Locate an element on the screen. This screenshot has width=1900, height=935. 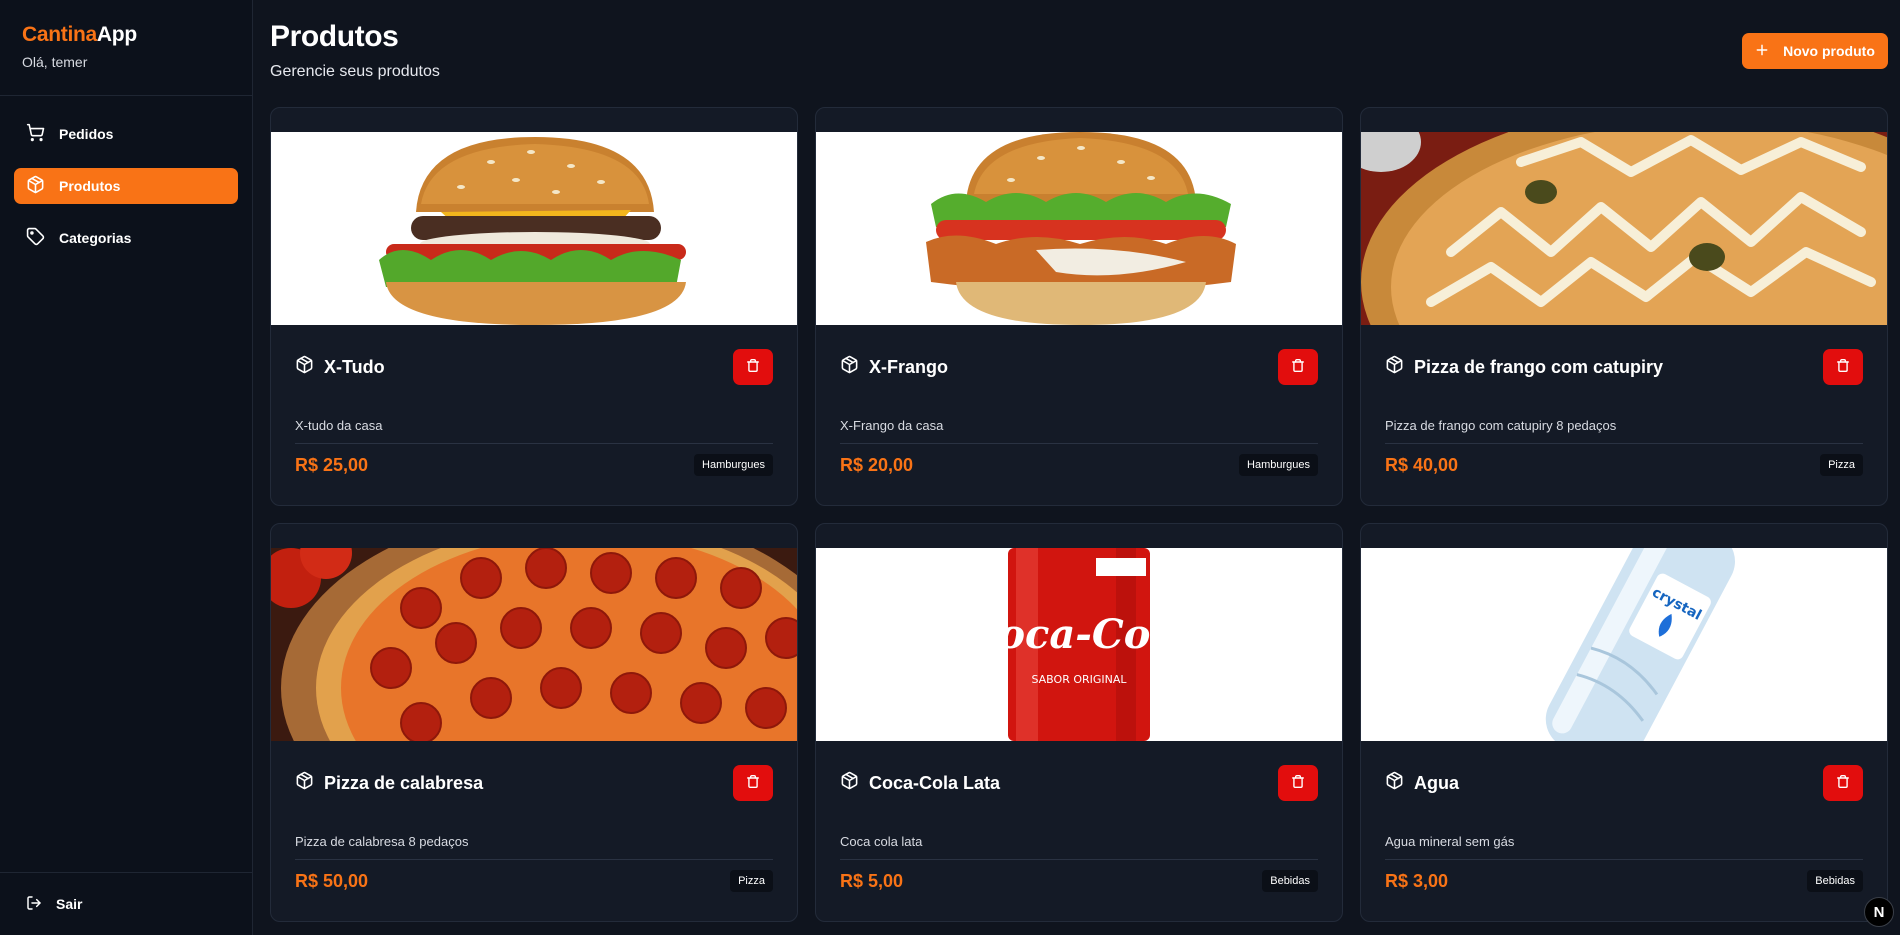
product-description: X-tudo da casa is located at coordinates (339, 425).